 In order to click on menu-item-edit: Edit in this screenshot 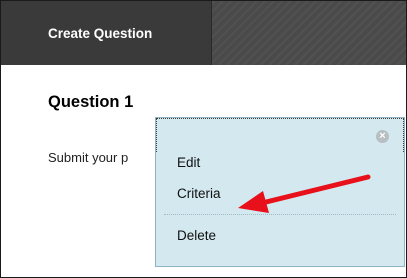, I will do `click(280, 162)`.